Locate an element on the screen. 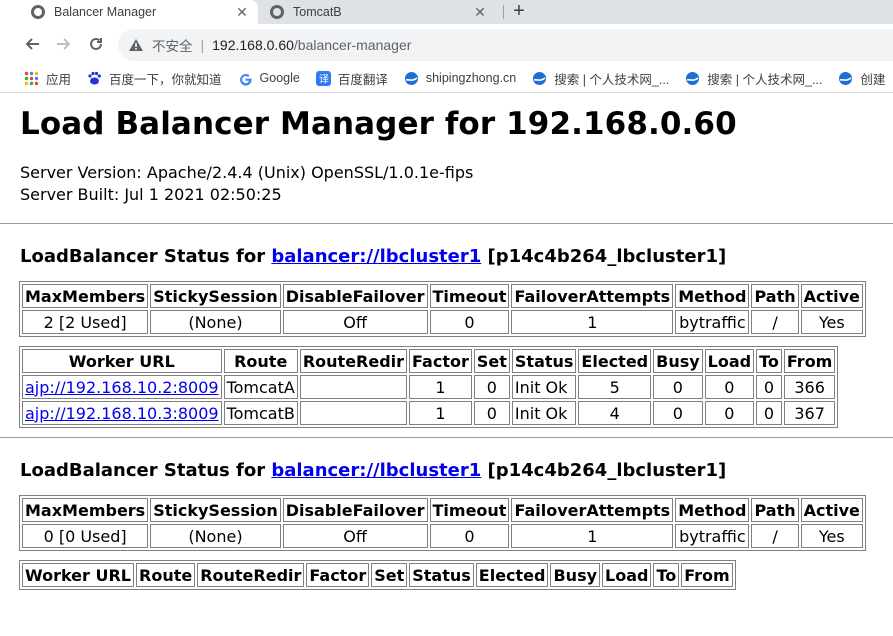  bookmark-create: 创建 is located at coordinates (861, 78).